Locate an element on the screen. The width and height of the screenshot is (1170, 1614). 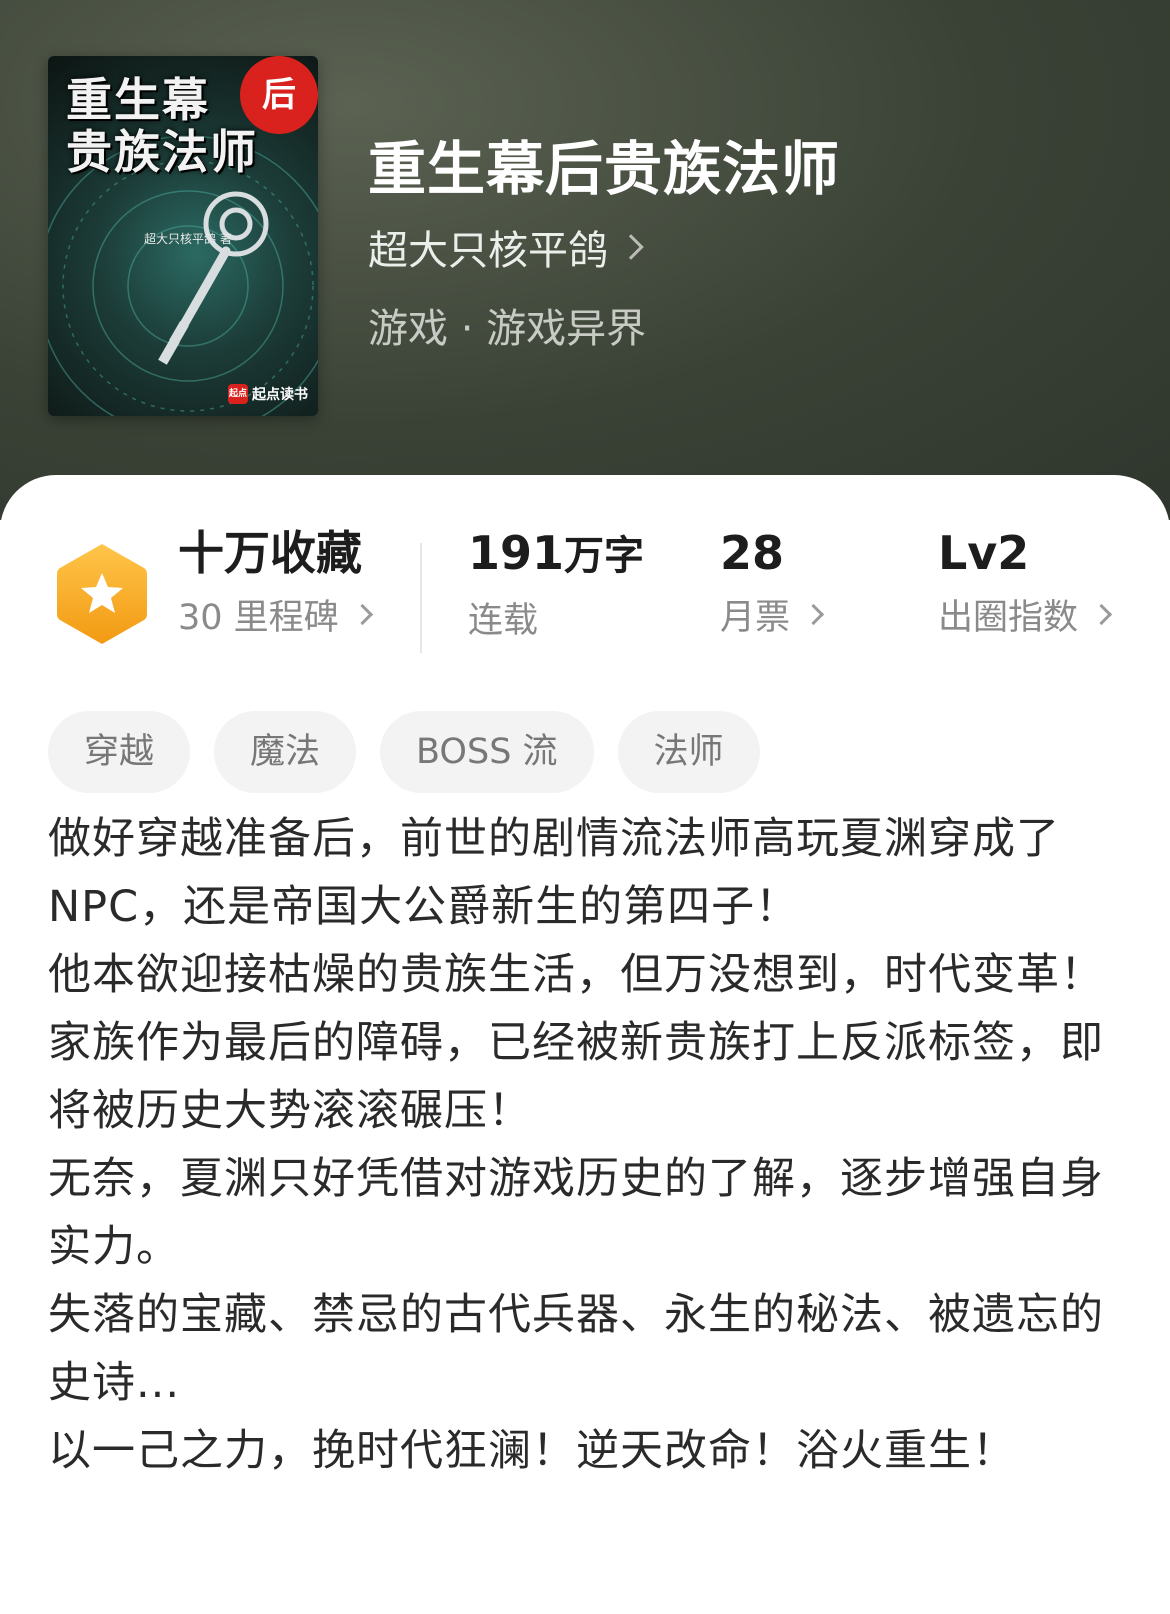
cover-badge: 后 is located at coordinates (279, 95).